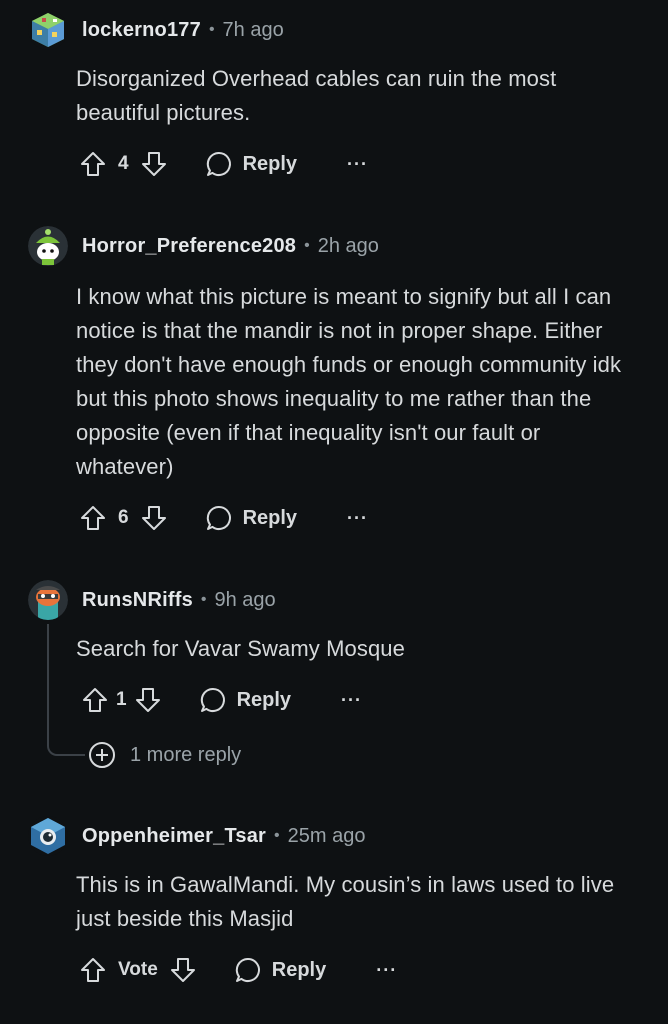  I want to click on pixel-cube-avatar-icon, so click(48, 30).